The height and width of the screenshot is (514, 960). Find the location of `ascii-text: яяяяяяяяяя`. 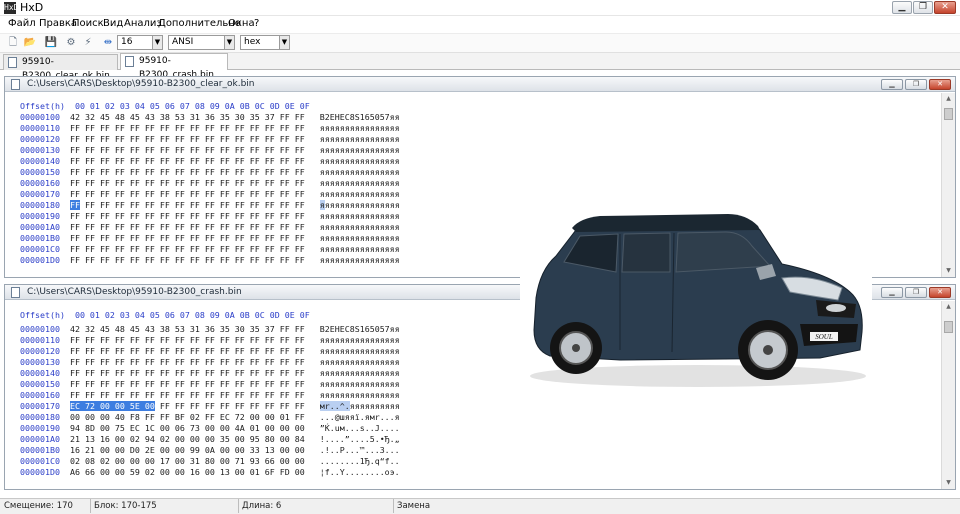

ascii-text: яяяяяяяяяя is located at coordinates (375, 406).